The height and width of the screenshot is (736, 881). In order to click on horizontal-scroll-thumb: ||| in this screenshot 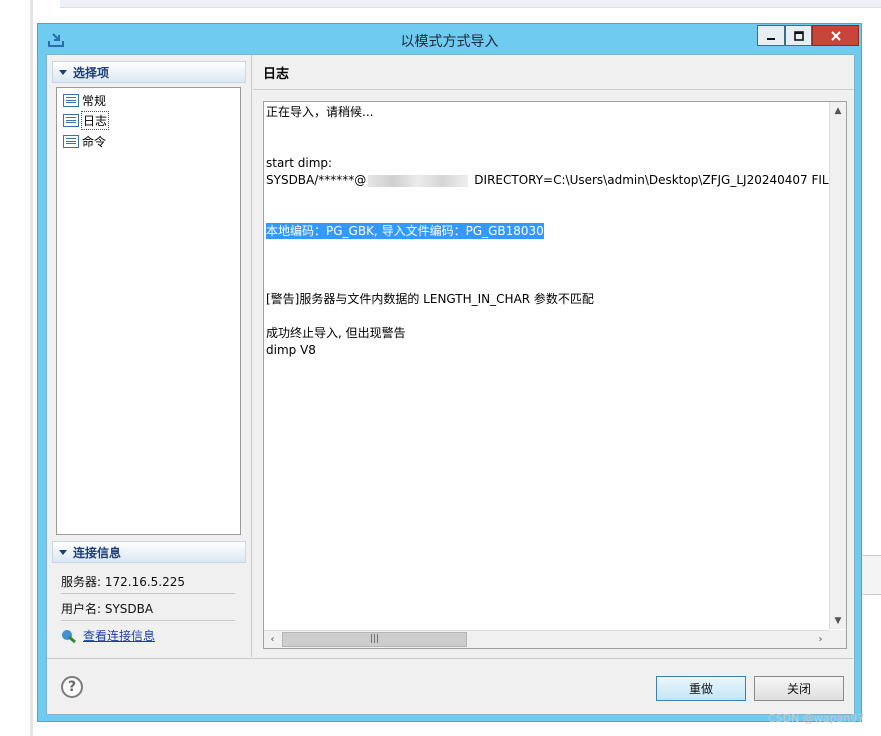, I will do `click(374, 639)`.